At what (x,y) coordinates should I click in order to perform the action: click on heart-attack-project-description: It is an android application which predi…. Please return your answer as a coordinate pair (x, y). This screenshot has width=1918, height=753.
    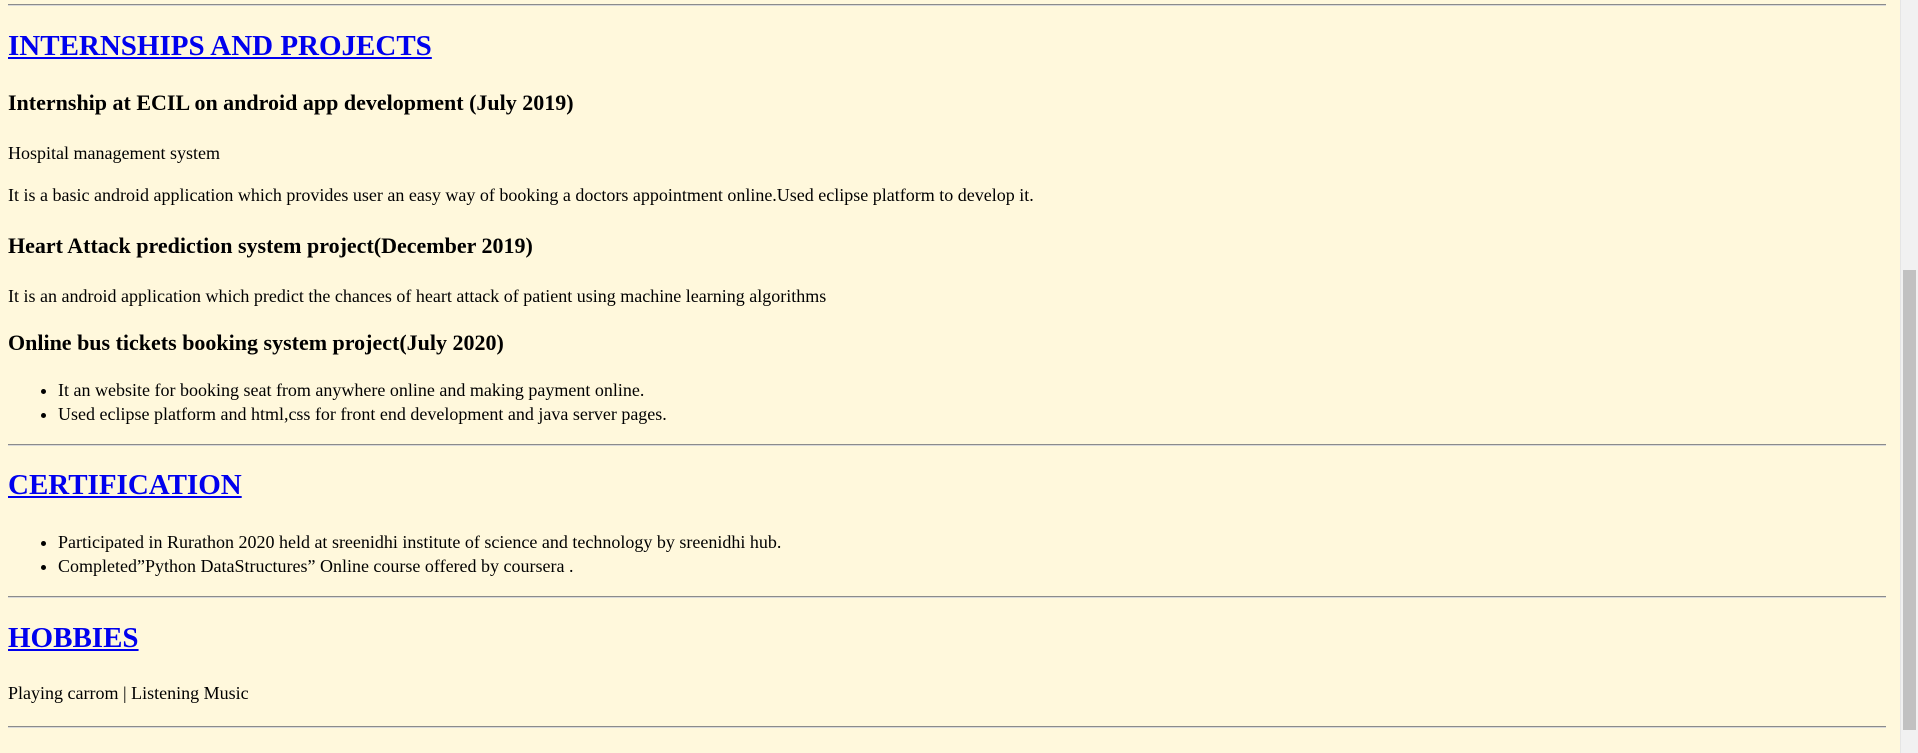
    Looking at the image, I should click on (417, 296).